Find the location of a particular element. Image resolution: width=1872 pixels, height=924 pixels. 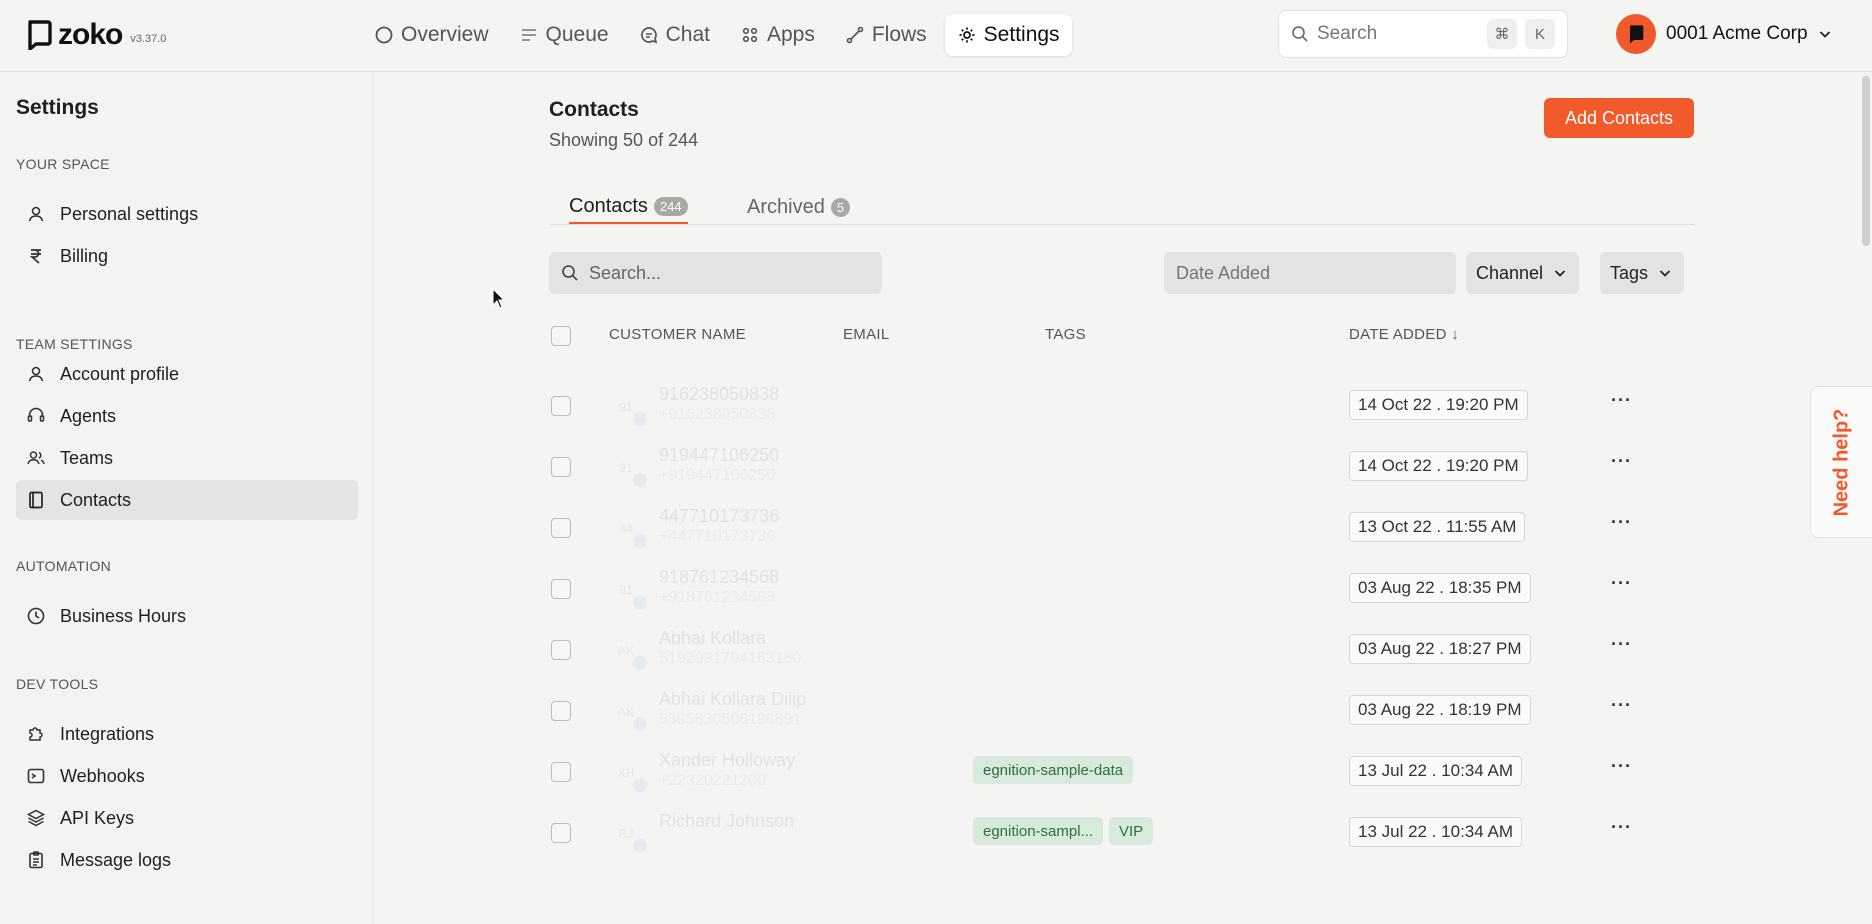

clock-icon is located at coordinates (36, 616).